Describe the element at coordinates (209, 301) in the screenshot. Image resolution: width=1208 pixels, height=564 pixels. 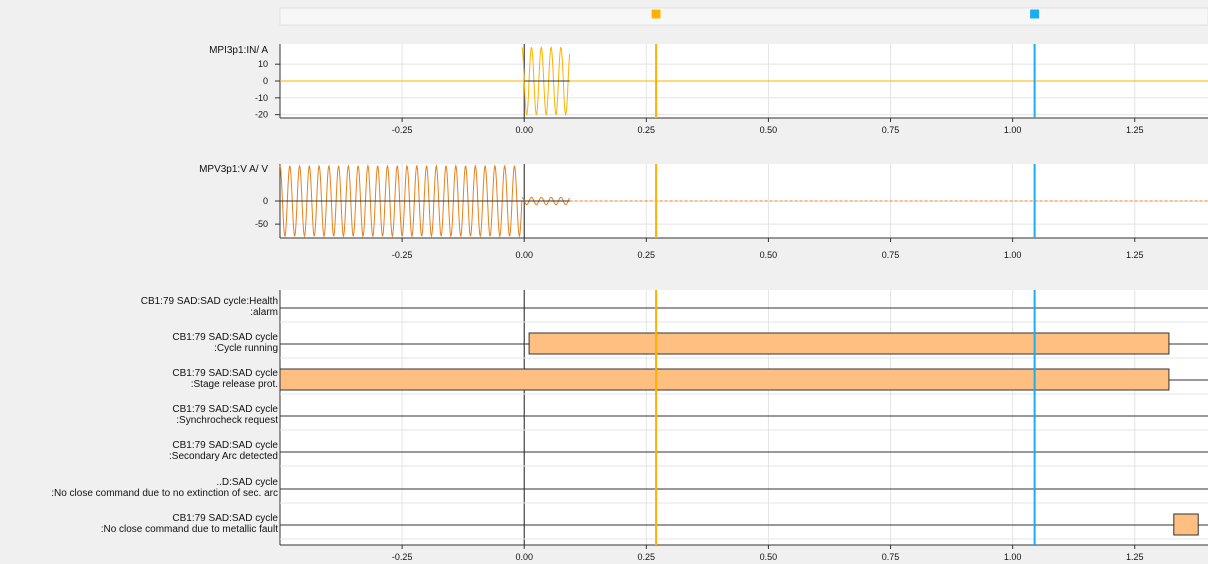
I see `signal-label: CB1:79 SAD:SAD cycle:Health` at that location.